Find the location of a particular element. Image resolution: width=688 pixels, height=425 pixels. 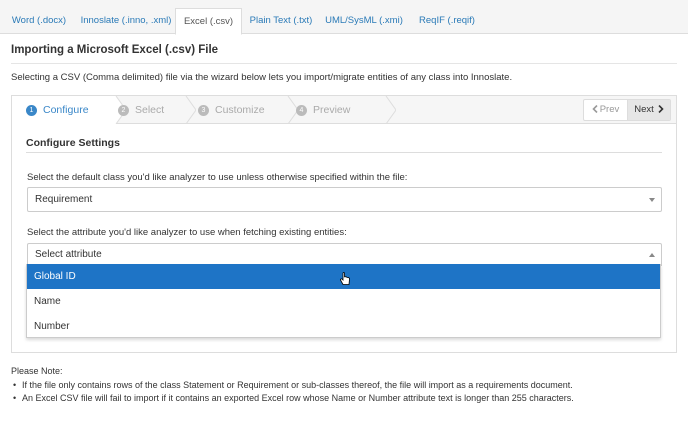

step-label: Customize is located at coordinates (240, 110).